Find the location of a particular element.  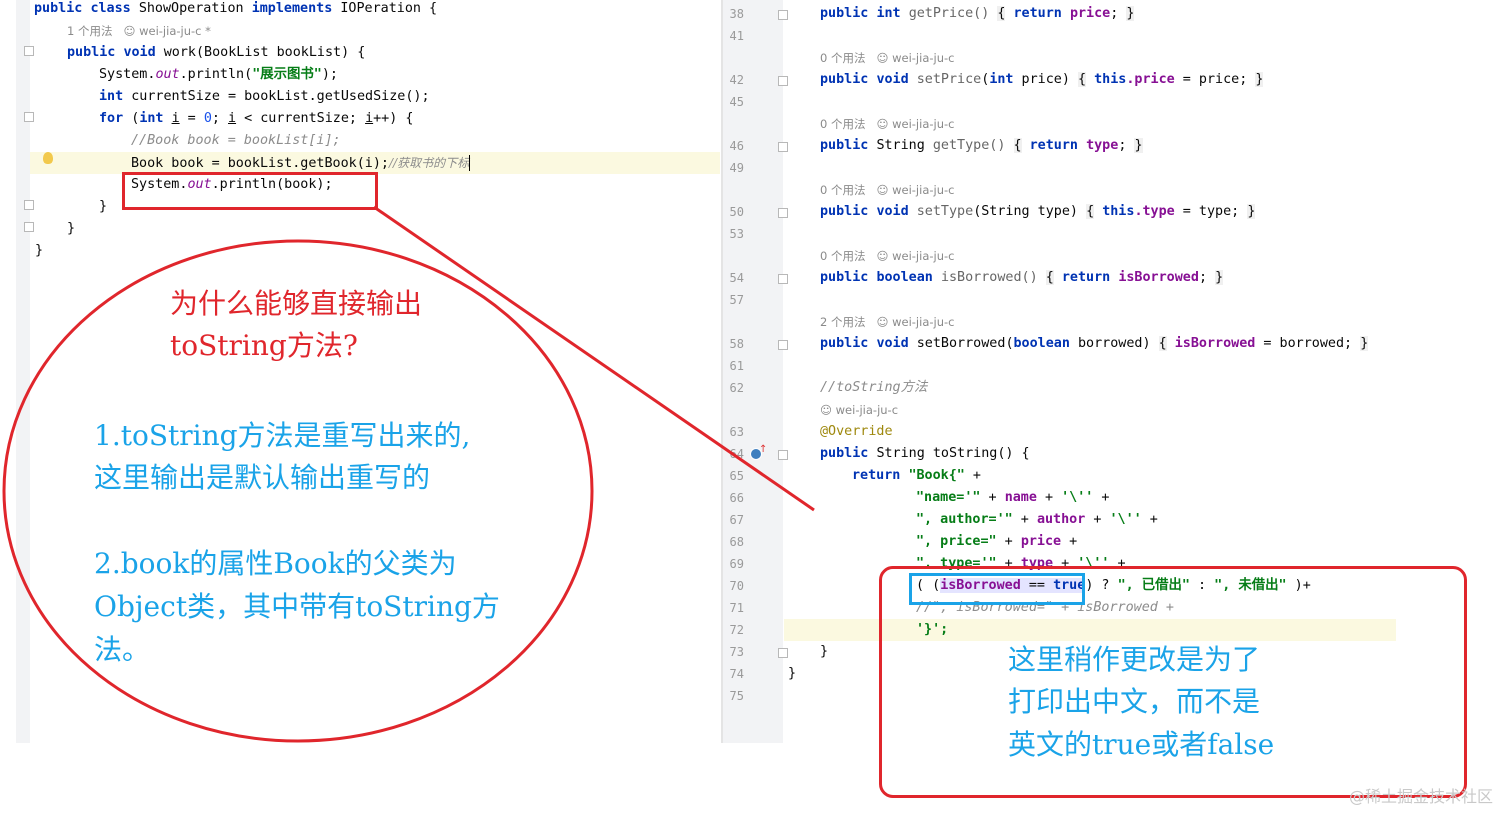

annotation-answer: 这里输出是默认输出重写的 is located at coordinates (262, 477).